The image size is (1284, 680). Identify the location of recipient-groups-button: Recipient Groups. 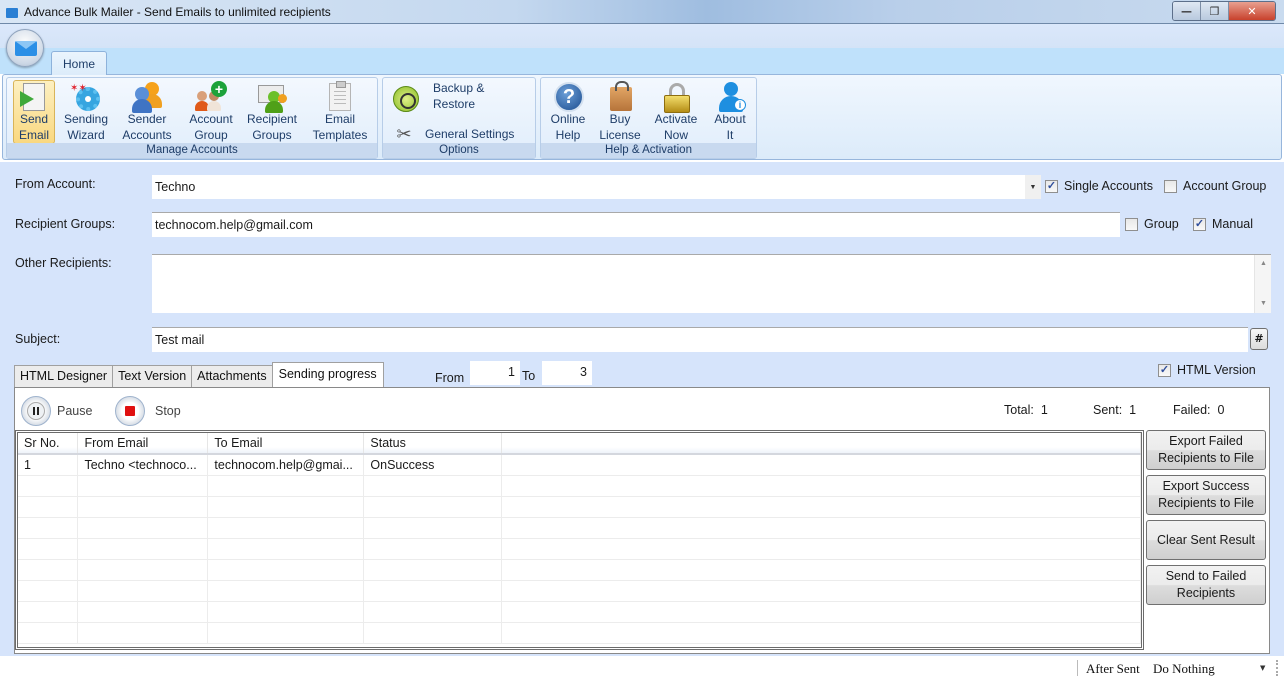
(272, 112).